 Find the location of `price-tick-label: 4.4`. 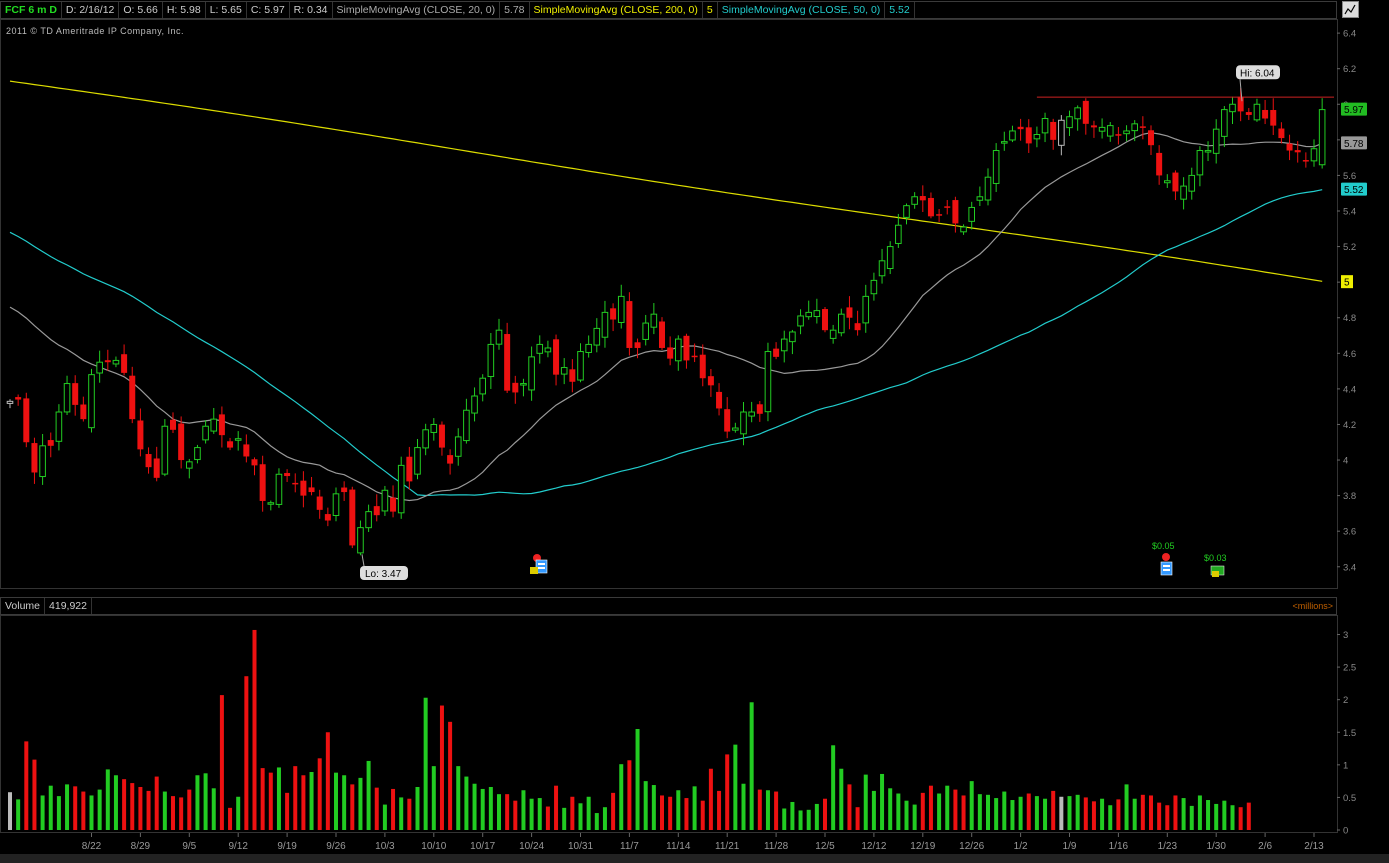

price-tick-label: 4.4 is located at coordinates (1349, 389).